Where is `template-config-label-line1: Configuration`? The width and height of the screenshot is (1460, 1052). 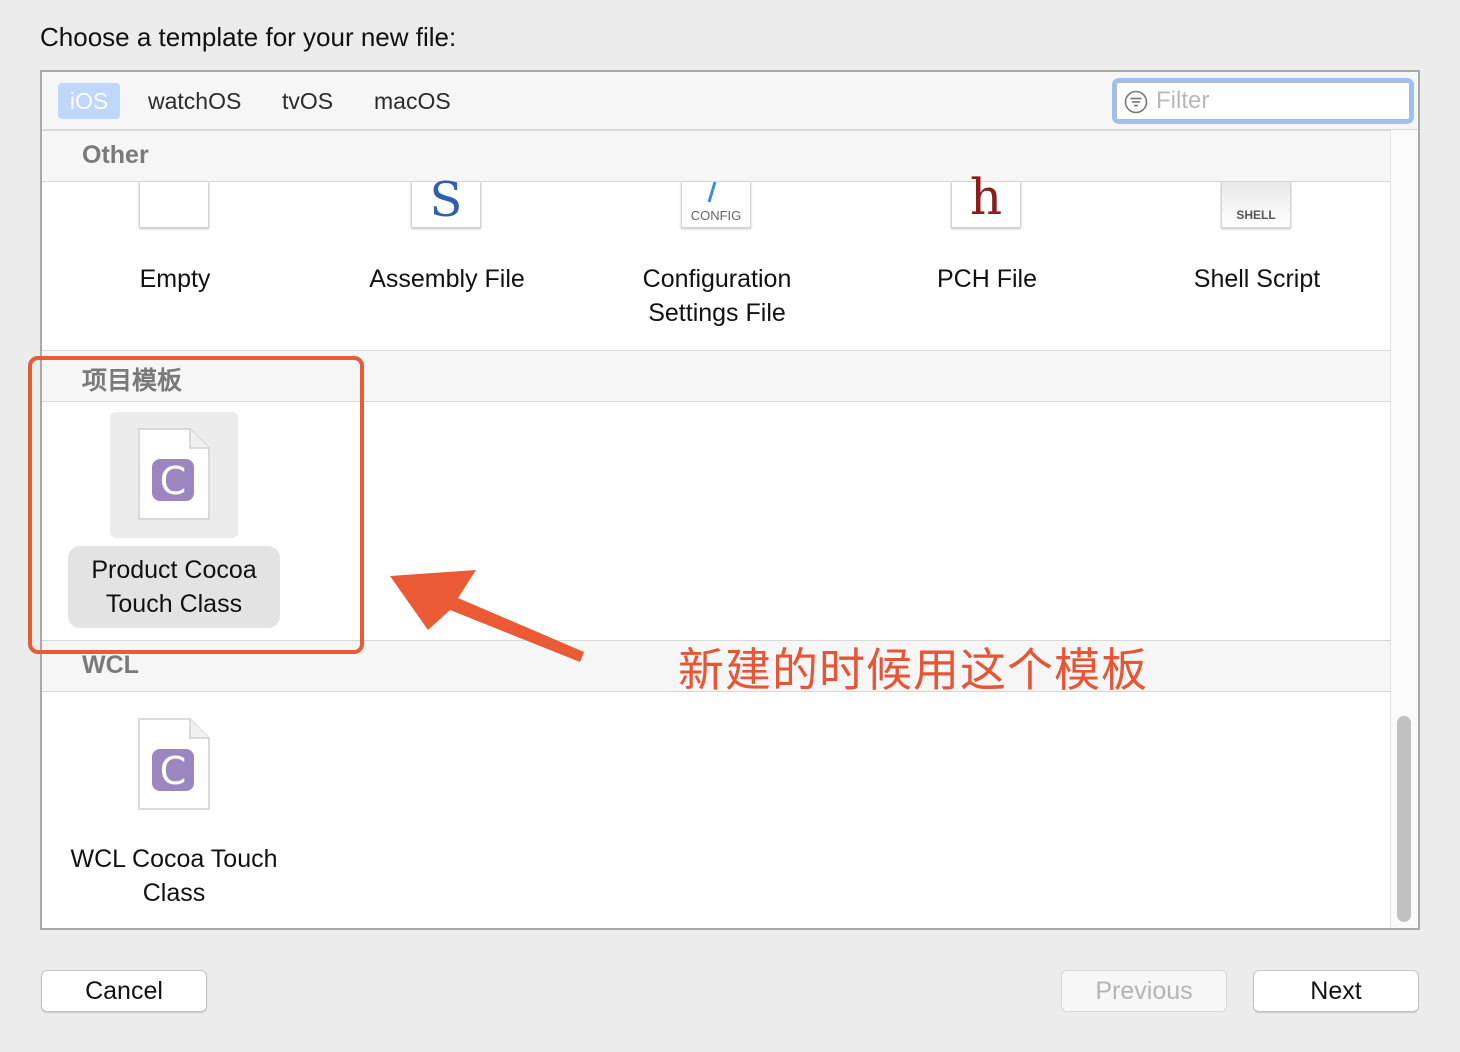
template-config-label-line1: Configuration is located at coordinates (717, 279).